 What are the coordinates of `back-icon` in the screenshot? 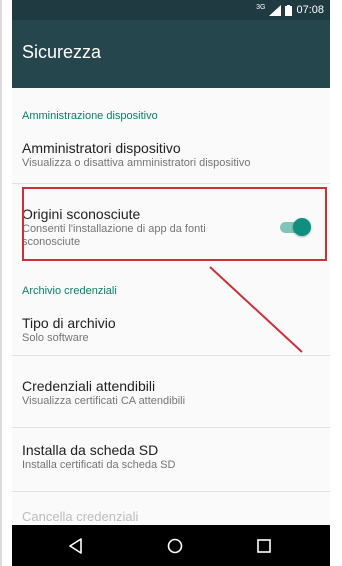 It's located at (75, 545).